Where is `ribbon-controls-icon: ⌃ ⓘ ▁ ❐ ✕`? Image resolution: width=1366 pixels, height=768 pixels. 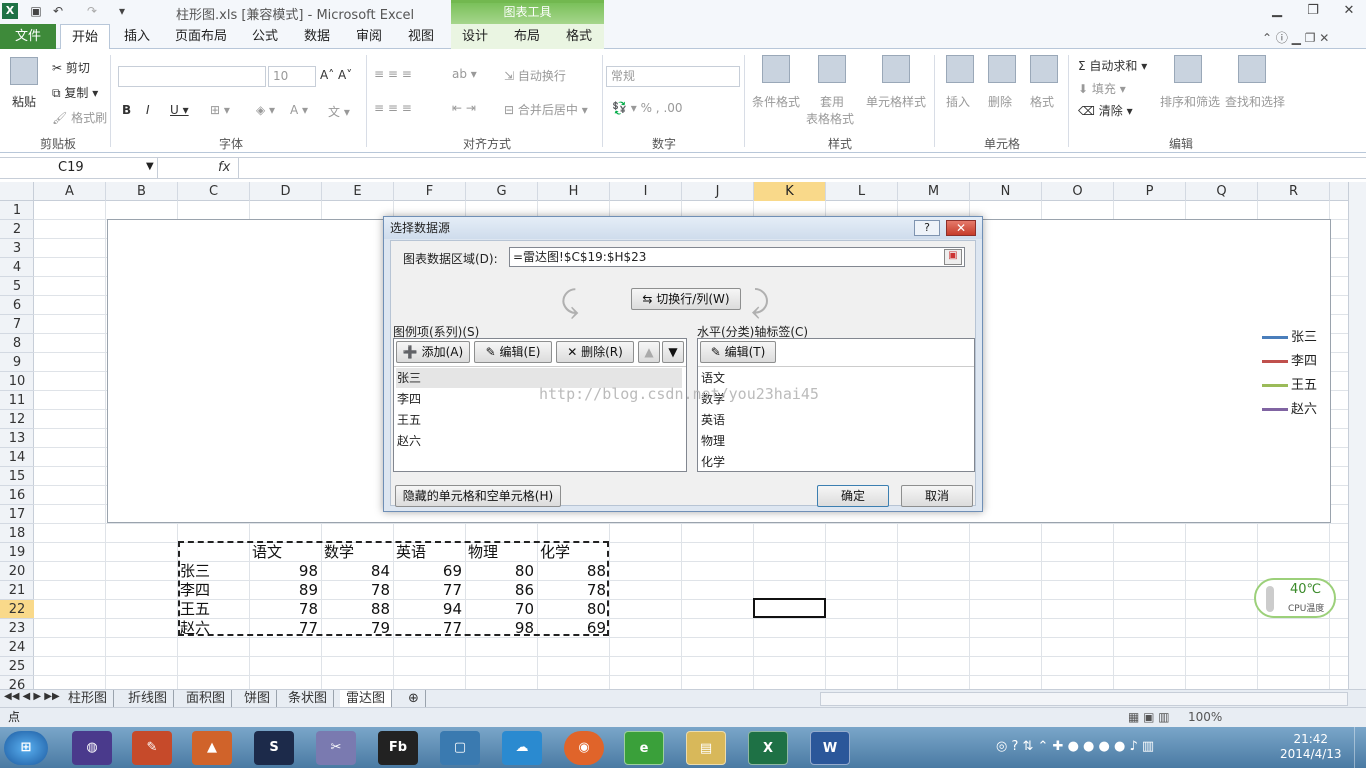
ribbon-controls-icon: ⌃ ⓘ ▁ ❐ ✕ is located at coordinates (1295, 37).